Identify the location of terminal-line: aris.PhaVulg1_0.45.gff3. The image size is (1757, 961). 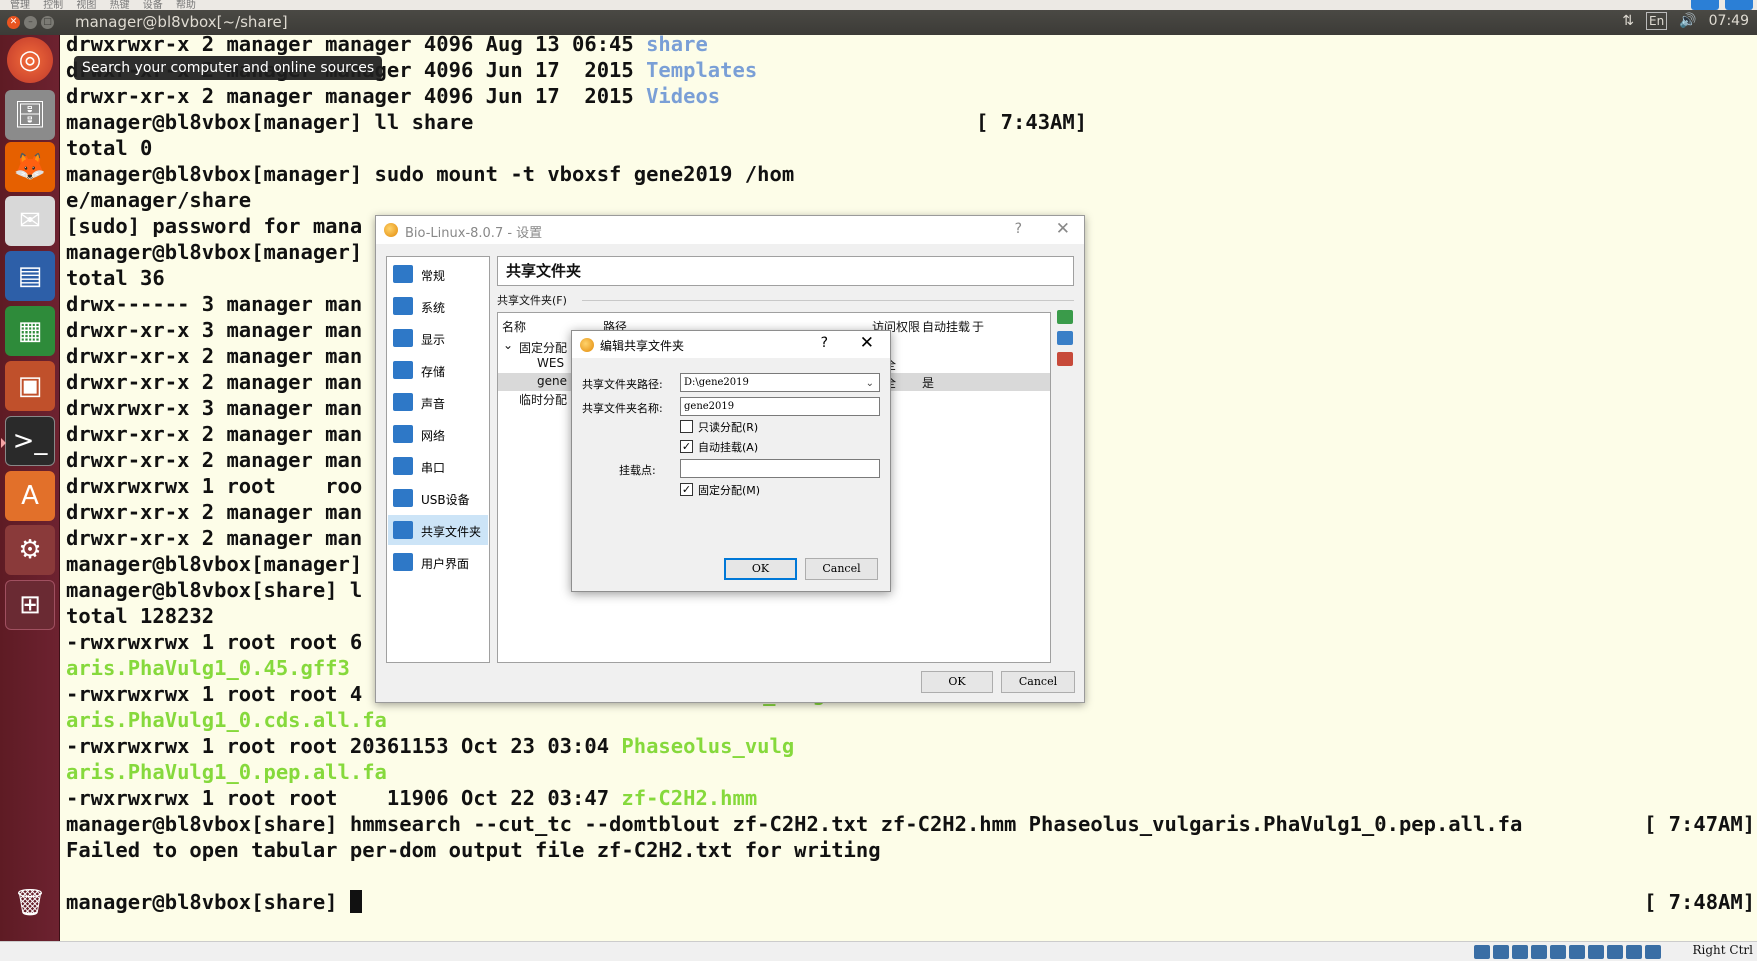
(208, 668).